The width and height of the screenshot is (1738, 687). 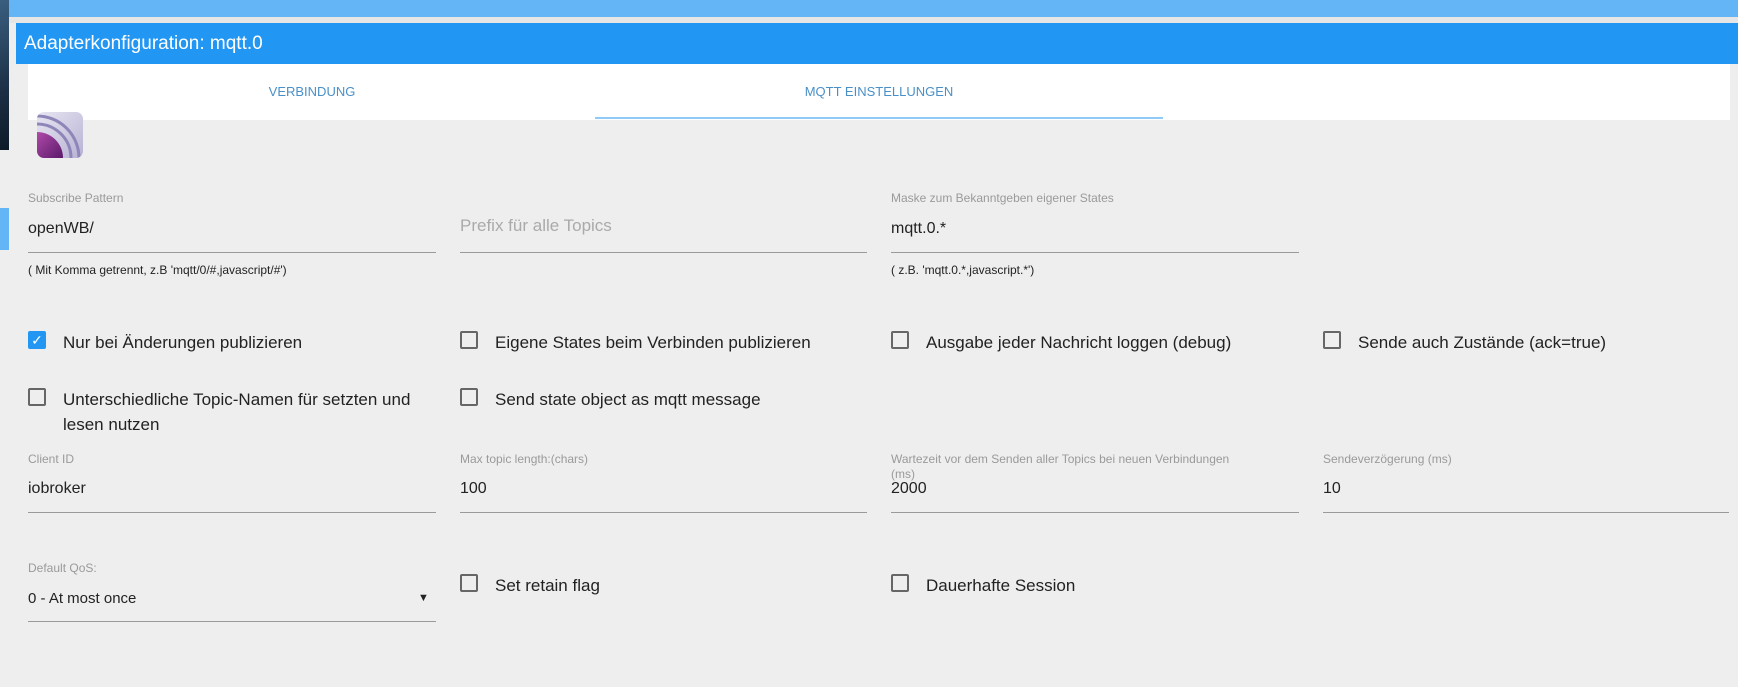 I want to click on checkbox-label: Set retain flag, so click(x=547, y=585).